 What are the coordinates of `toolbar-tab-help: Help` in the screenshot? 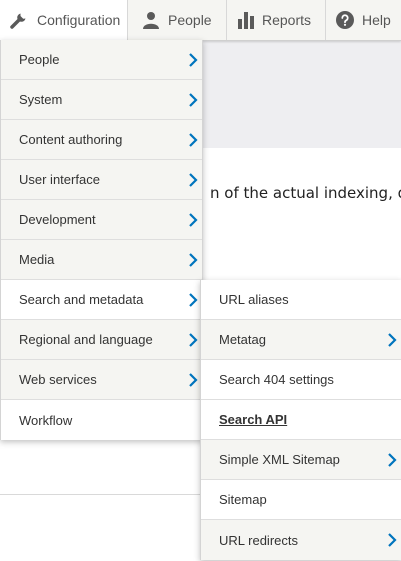 It's located at (363, 20).